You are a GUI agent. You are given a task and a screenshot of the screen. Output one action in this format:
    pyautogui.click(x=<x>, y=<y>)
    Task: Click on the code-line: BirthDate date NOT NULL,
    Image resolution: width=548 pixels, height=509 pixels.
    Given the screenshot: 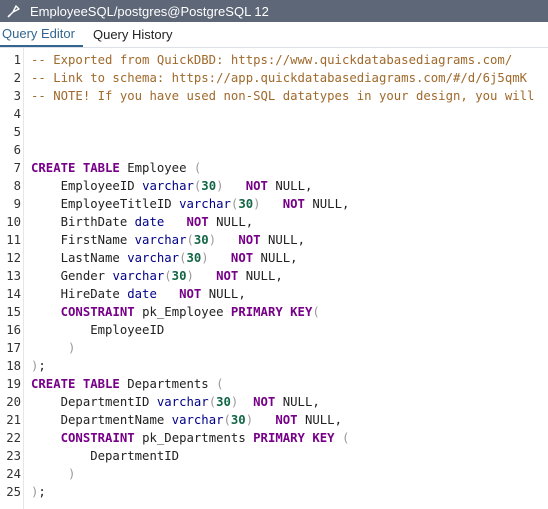 What is the action you would take?
    pyautogui.click(x=289, y=222)
    